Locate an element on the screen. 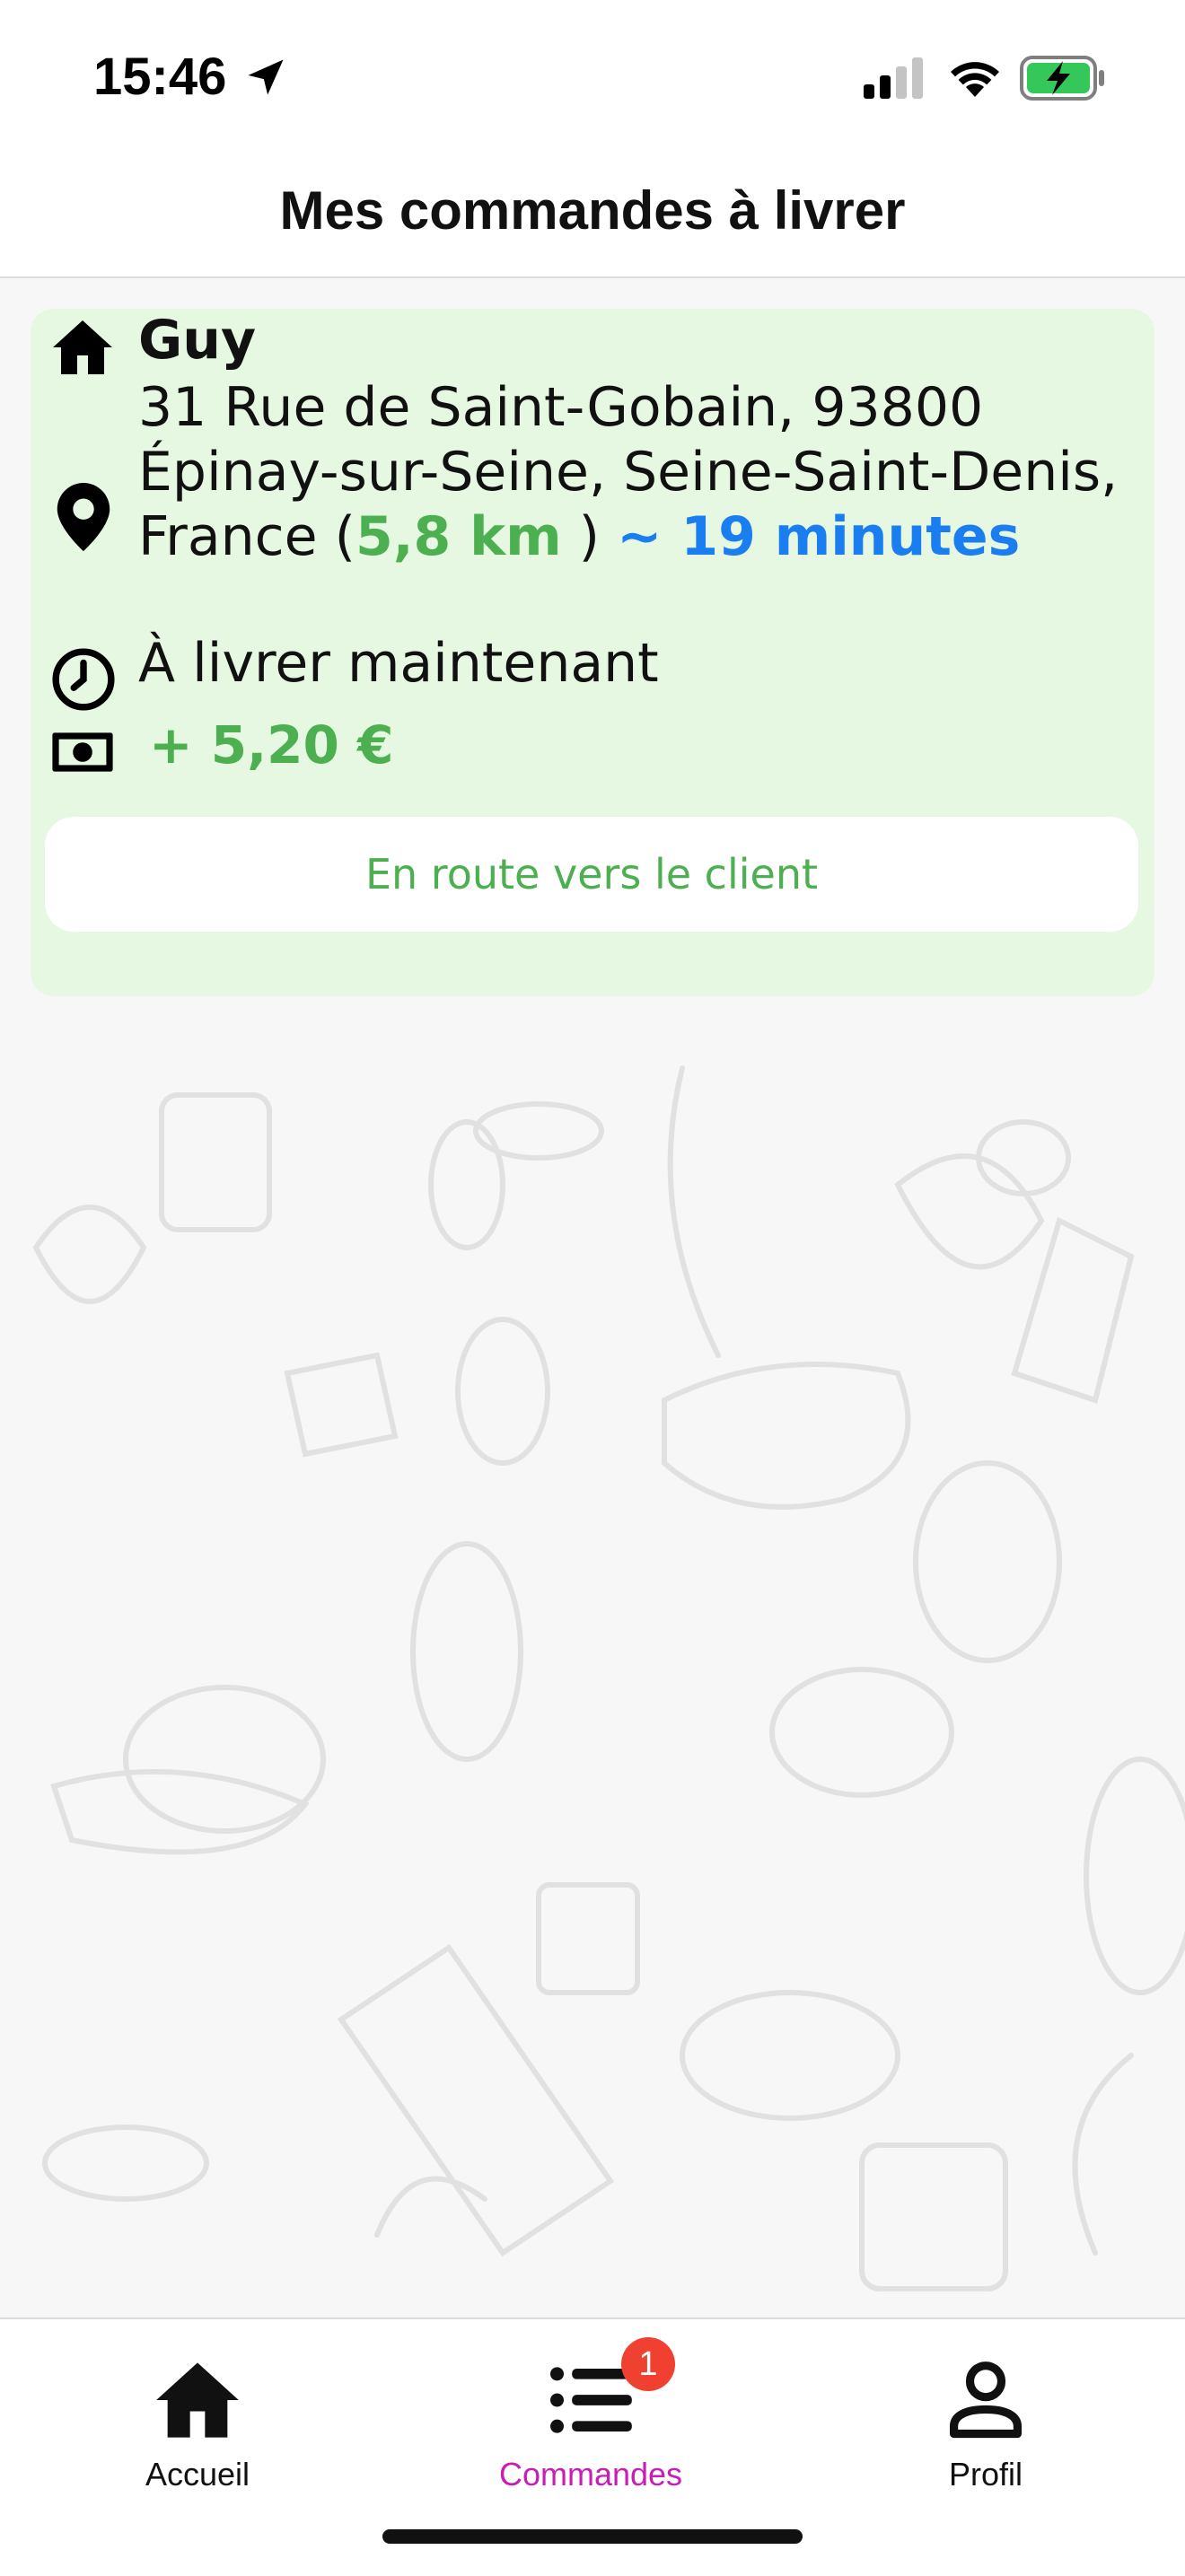  page-title: Mes commandes à livrer is located at coordinates (592, 210).